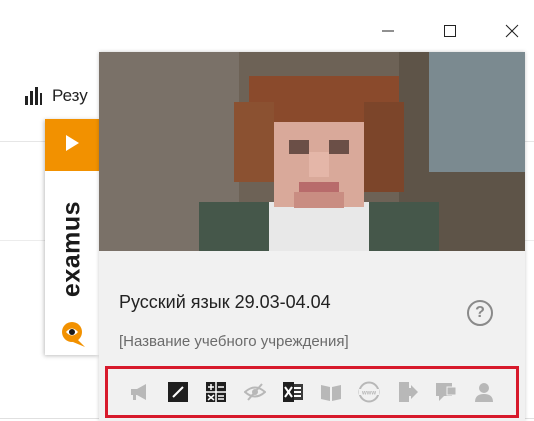 Image resolution: width=534 pixels, height=421 pixels. I want to click on play-icon, so click(72, 145).